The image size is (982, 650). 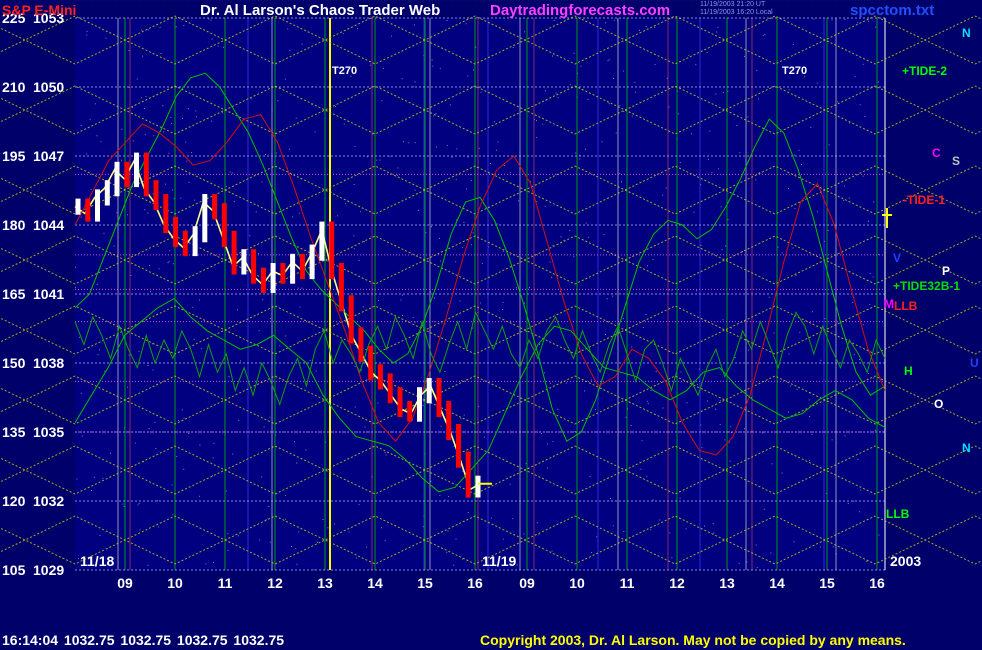 What do you see at coordinates (48, 156) in the screenshot?
I see `y-right-tick-label: 1047` at bounding box center [48, 156].